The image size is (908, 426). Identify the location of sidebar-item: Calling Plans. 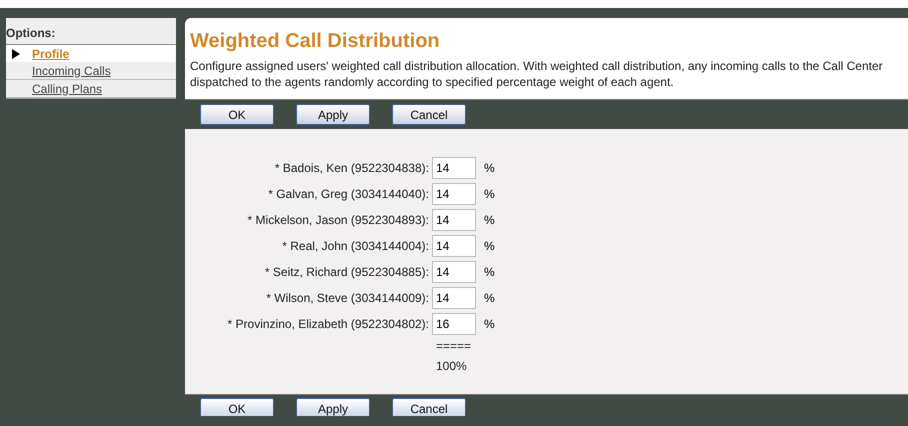
(91, 89).